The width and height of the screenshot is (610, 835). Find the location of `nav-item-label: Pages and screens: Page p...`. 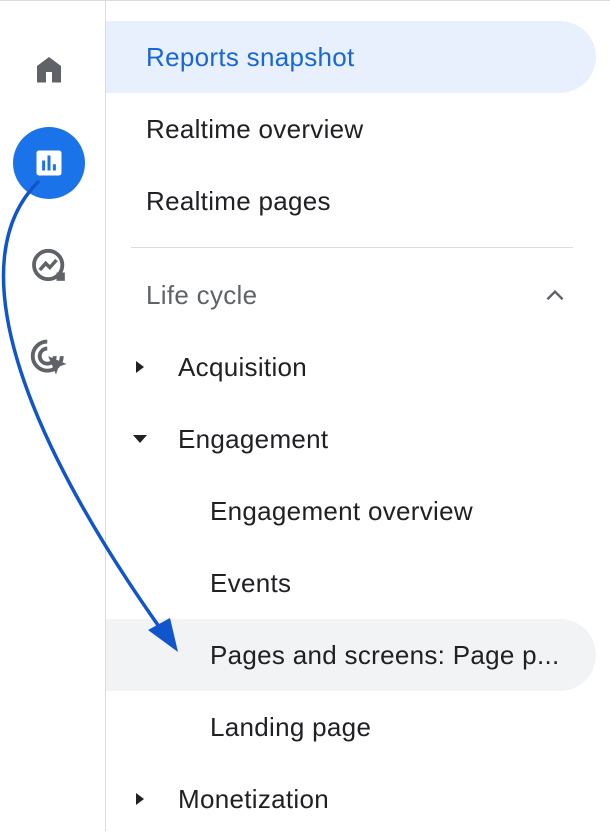

nav-item-label: Pages and screens: Page p... is located at coordinates (385, 654).